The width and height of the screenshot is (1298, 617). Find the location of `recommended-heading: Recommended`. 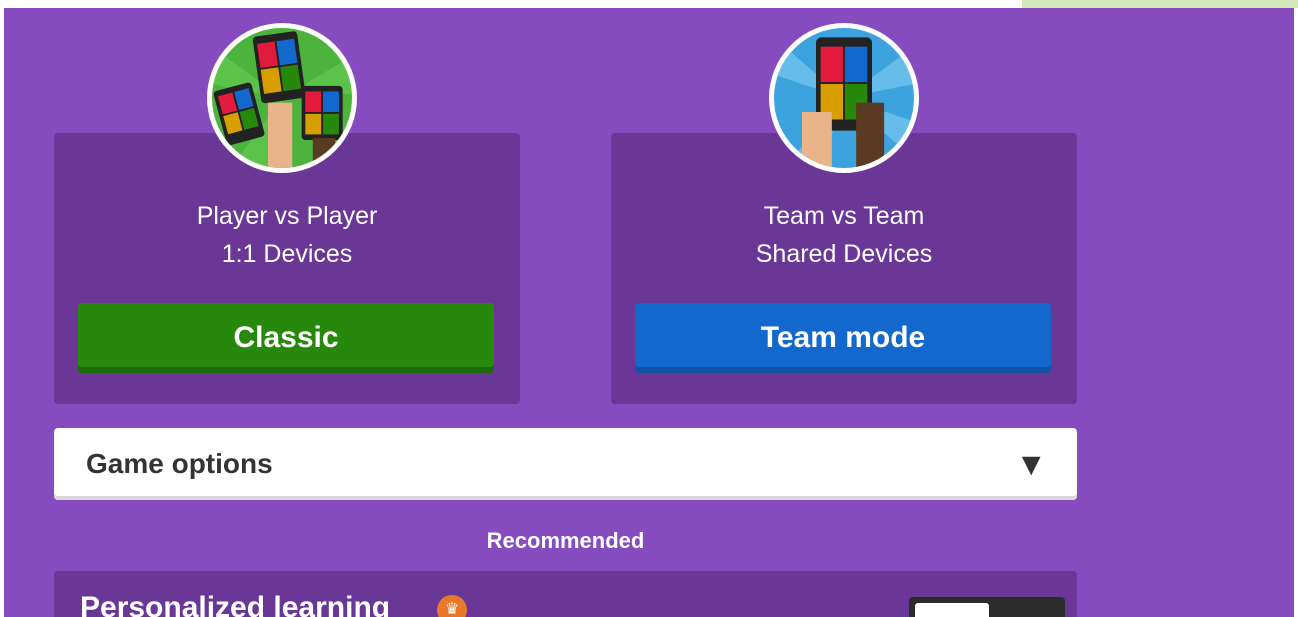

recommended-heading: Recommended is located at coordinates (565, 540).